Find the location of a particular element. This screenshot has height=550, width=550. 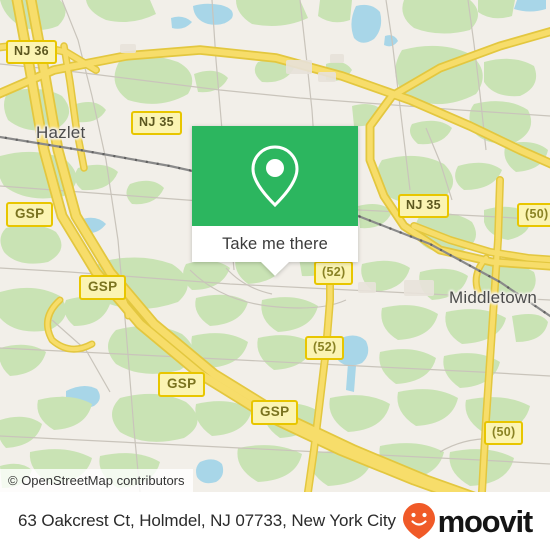

place-label-hazlet: Hazlet is located at coordinates (61, 132).